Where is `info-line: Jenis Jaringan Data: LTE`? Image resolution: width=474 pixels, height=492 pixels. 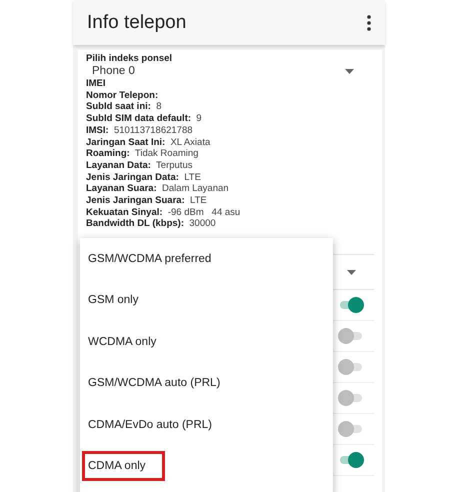 info-line: Jenis Jaringan Data: LTE is located at coordinates (144, 178).